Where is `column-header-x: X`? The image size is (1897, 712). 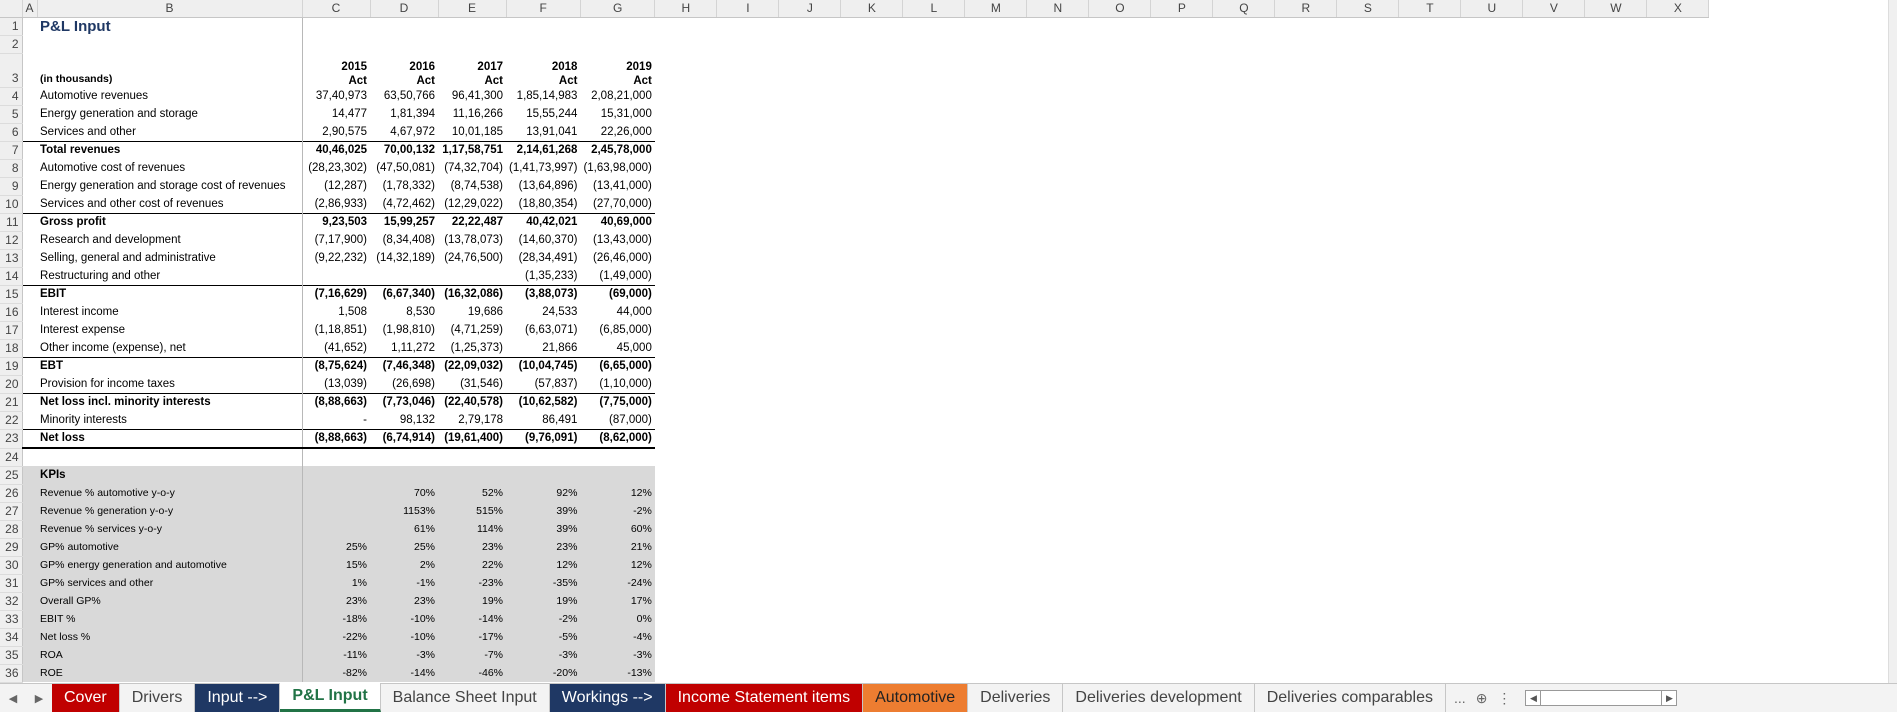
column-header-x: X is located at coordinates (1678, 9).